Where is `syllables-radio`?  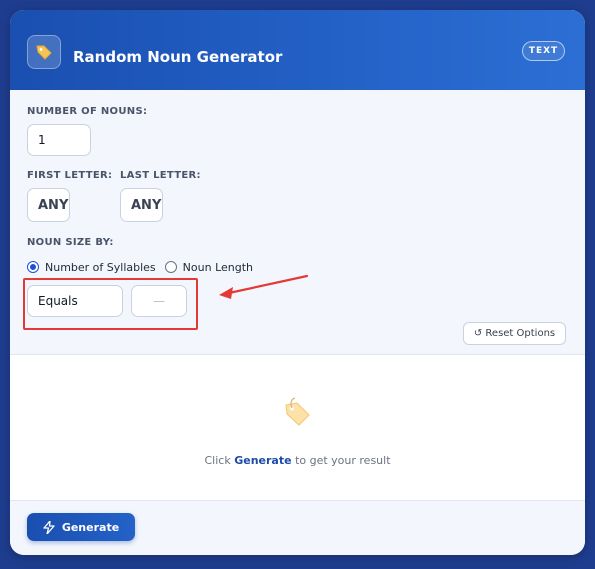 syllables-radio is located at coordinates (33, 267).